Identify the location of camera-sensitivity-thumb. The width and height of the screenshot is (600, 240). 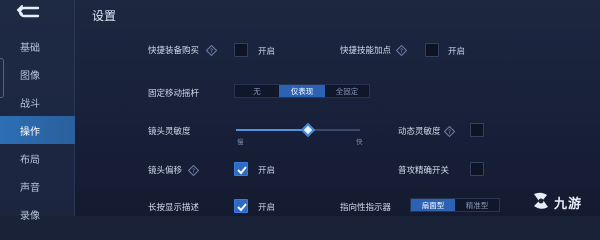
(307, 130).